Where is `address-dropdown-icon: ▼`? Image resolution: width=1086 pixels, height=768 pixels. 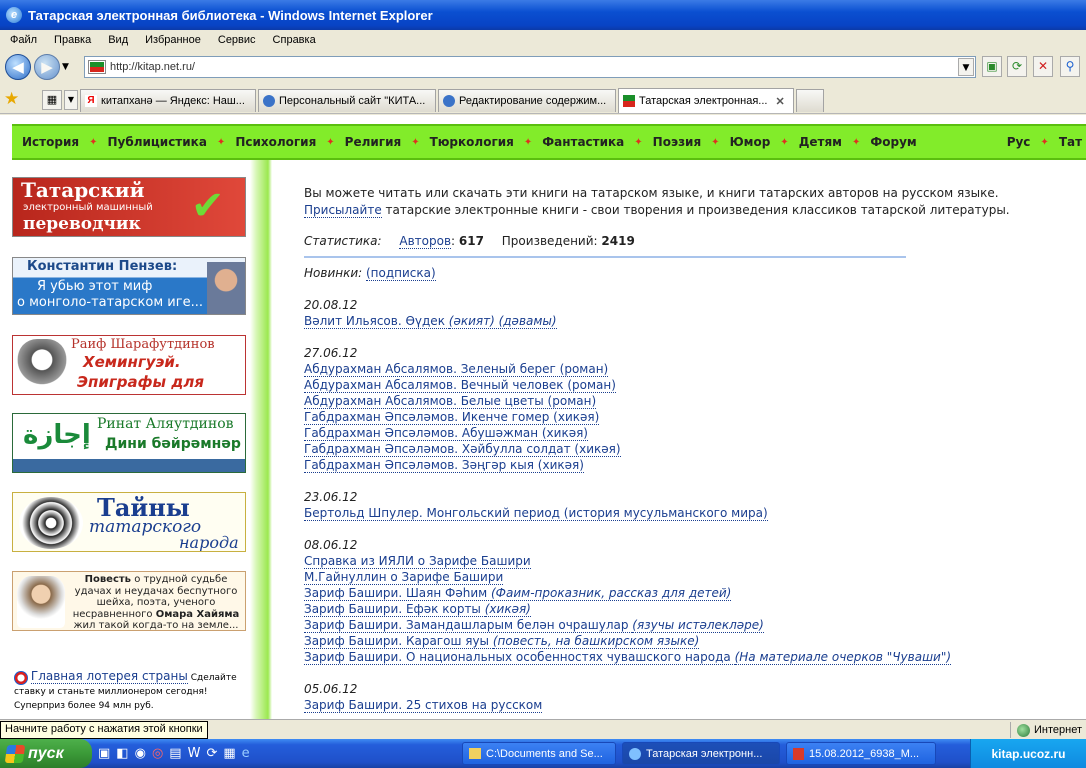
address-dropdown-icon: ▼ is located at coordinates (966, 67).